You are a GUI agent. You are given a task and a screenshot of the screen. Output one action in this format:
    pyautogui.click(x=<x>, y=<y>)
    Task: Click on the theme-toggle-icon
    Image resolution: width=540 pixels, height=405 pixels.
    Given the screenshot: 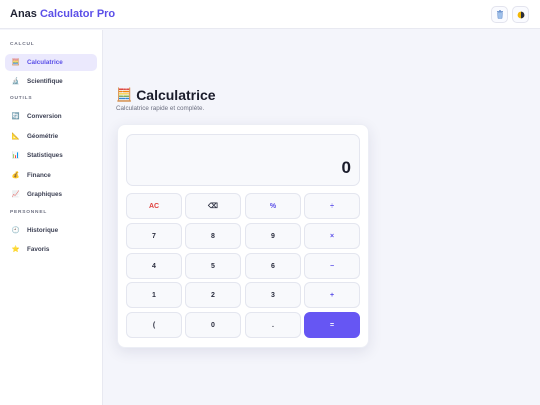 What is the action you would take?
    pyautogui.click(x=520, y=14)
    